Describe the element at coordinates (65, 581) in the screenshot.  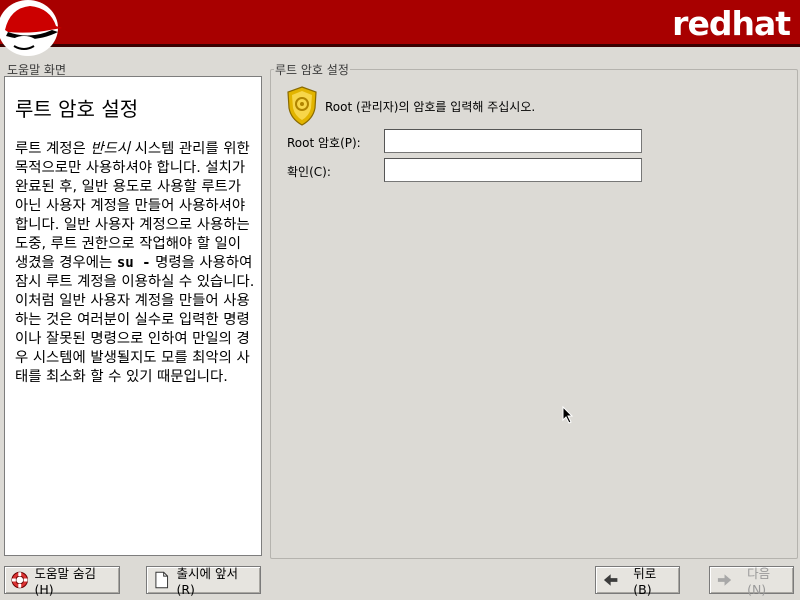
I see `hide-help-label: 도움말 숨김(H)` at that location.